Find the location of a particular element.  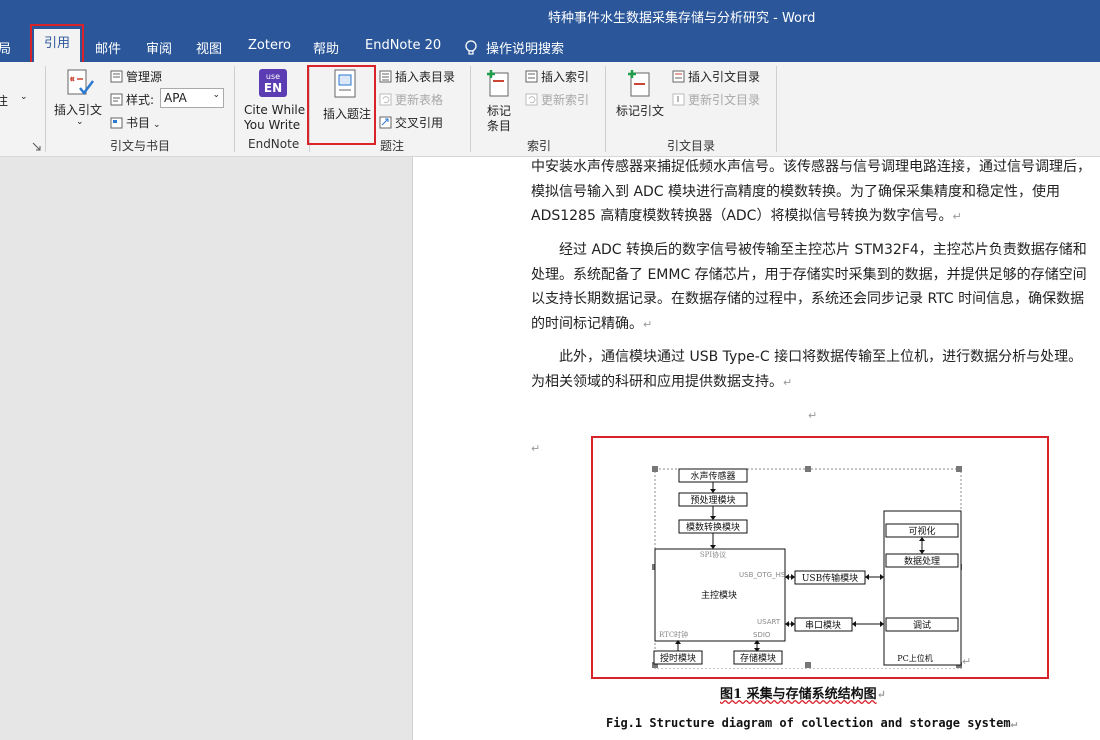

main-controller-label: 主控模块 is located at coordinates (719, 595).